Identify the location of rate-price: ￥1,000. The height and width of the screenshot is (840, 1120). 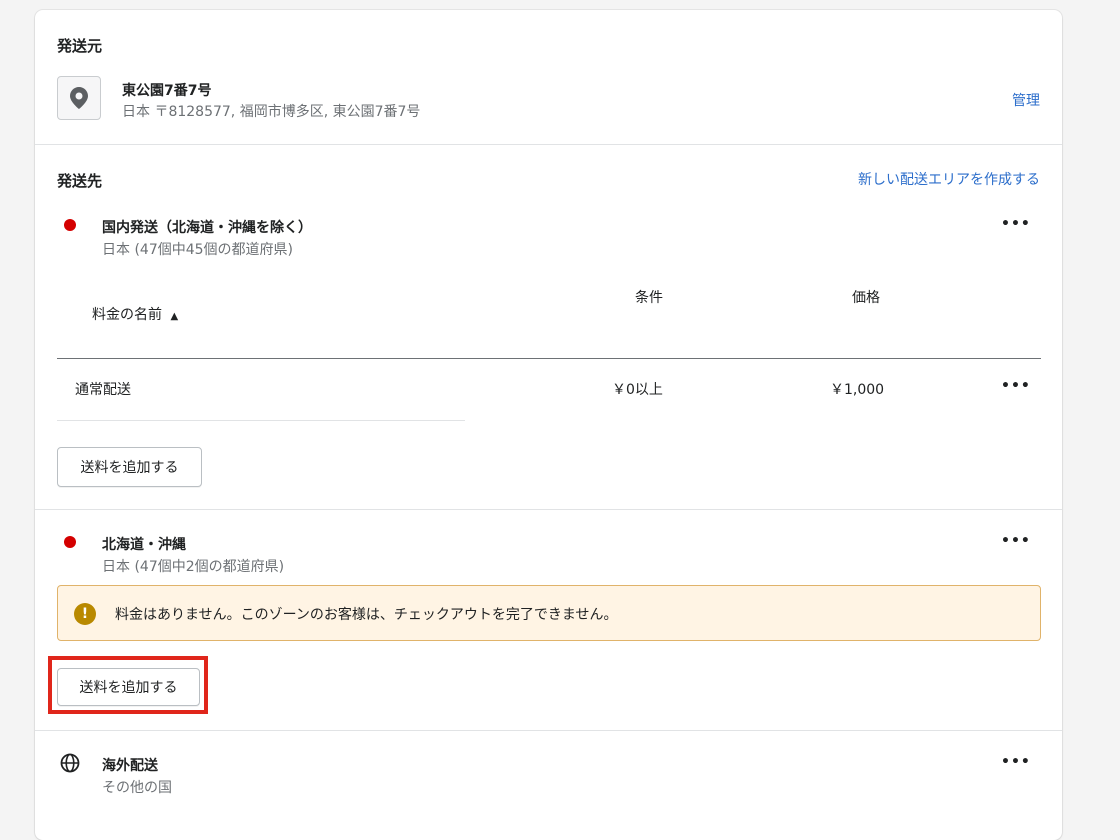
(857, 390).